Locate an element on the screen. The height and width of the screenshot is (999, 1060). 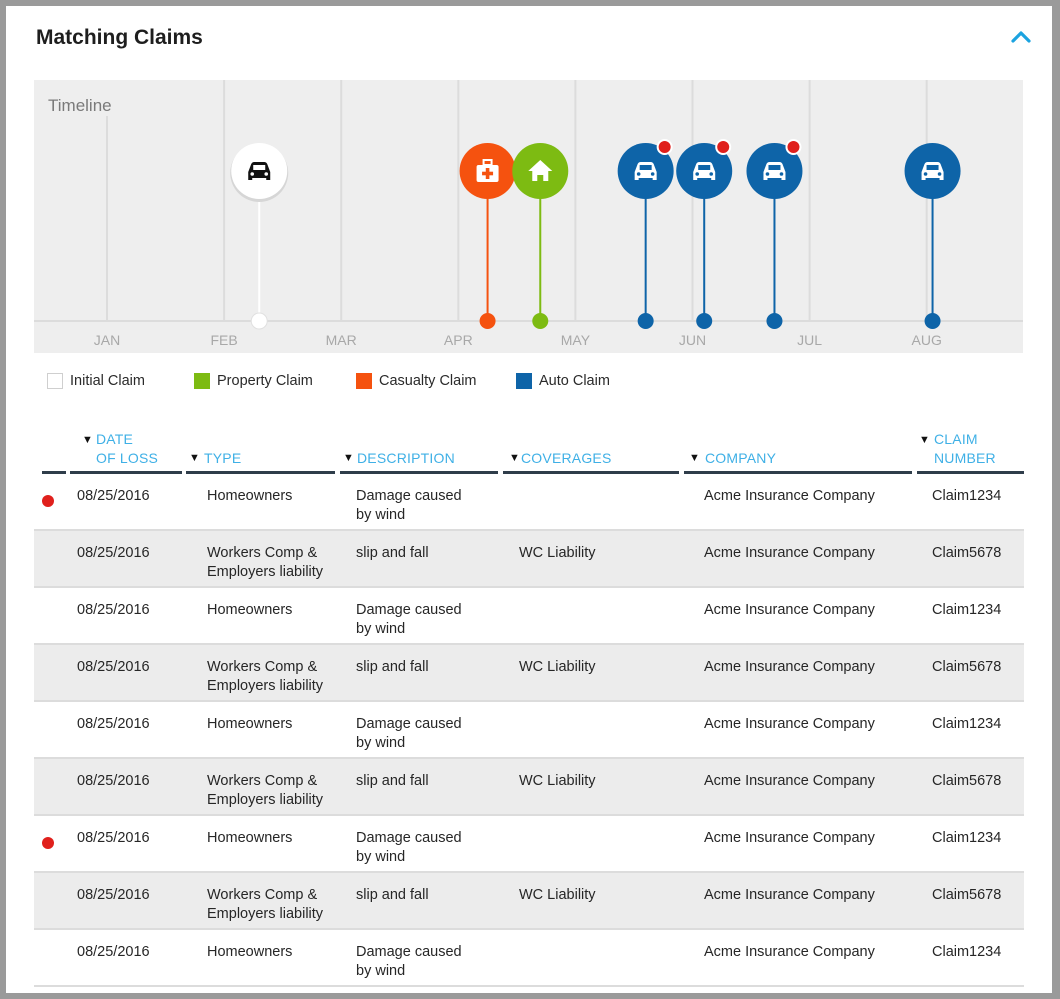
collapse-button is located at coordinates (1021, 37).